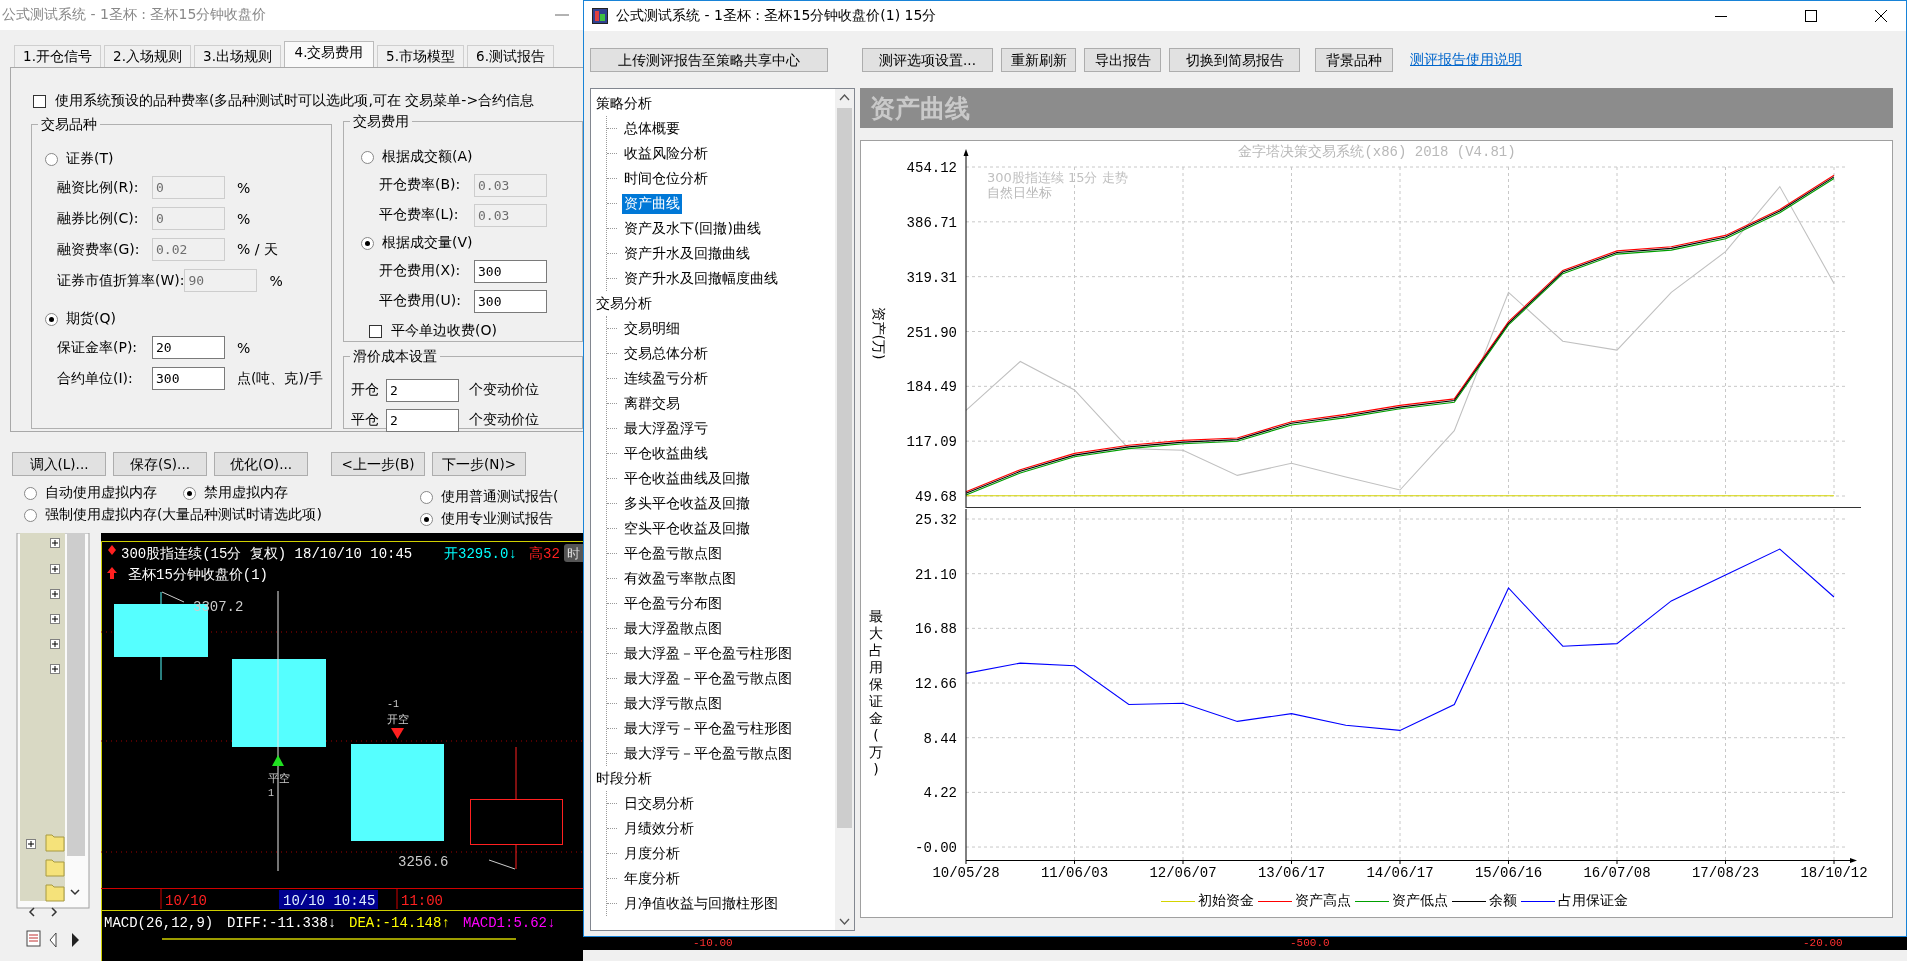  Describe the element at coordinates (673, 628) in the screenshot. I see `tree-item: 最大浮盈散点图` at that location.